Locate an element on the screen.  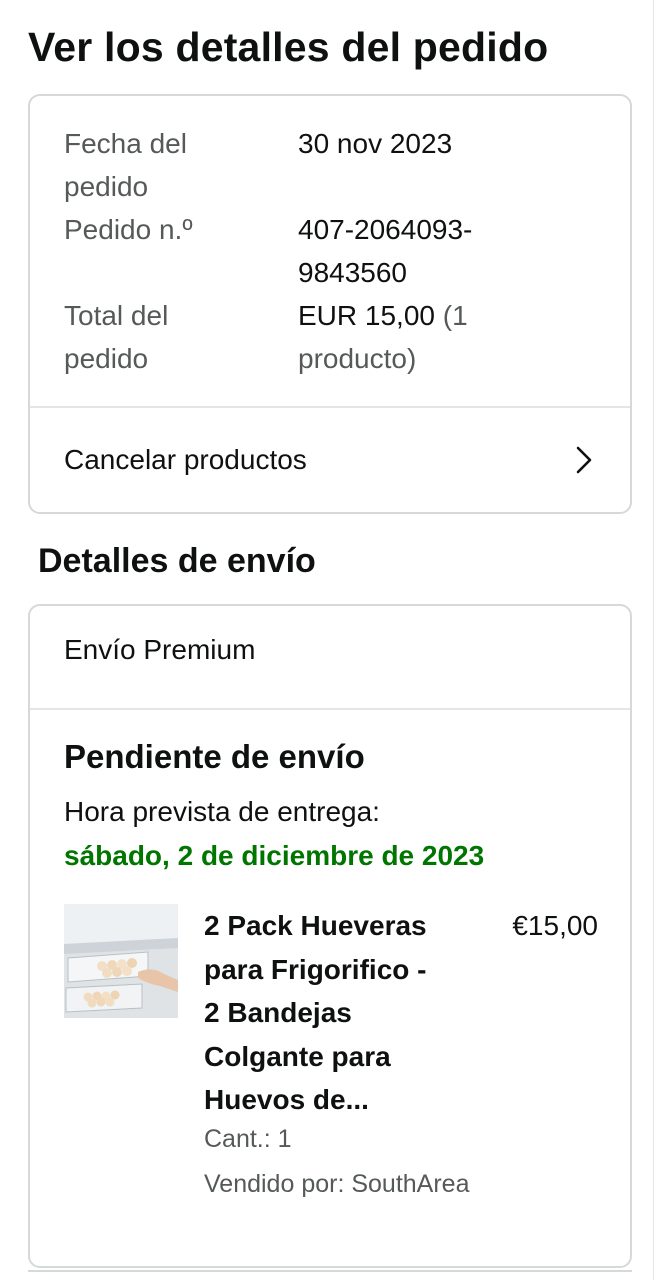
card-divider is located at coordinates (330, 709).